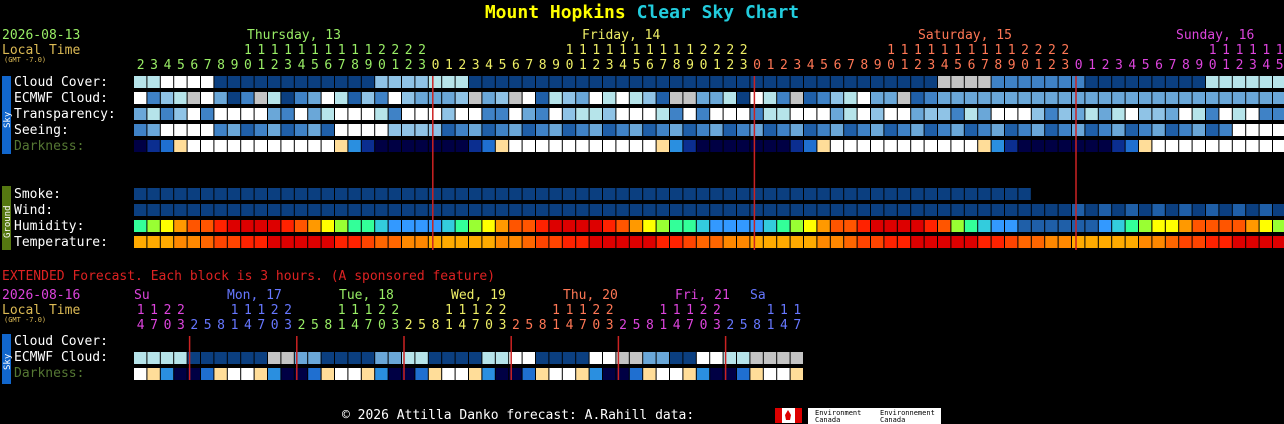  What do you see at coordinates (965, 35) in the screenshot?
I see `day-label: Saturday, 15` at bounding box center [965, 35].